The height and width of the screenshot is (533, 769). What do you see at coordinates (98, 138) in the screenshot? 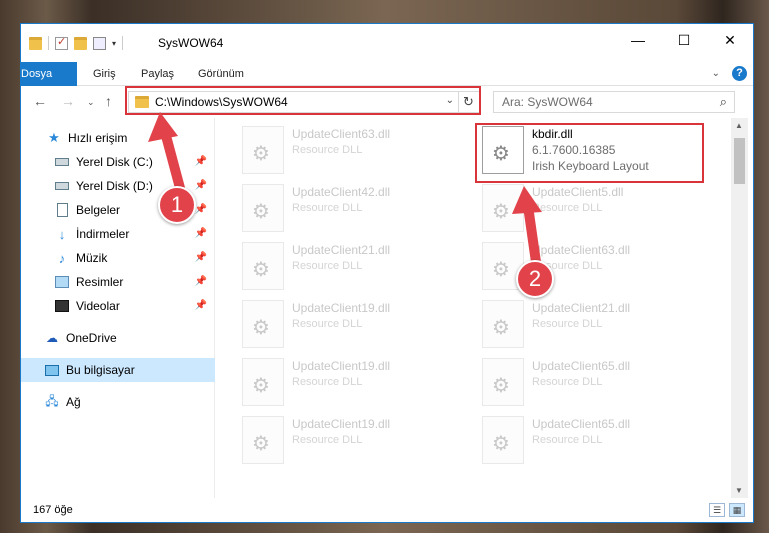
I see `nav-label: Hızlı erişim` at bounding box center [98, 138].